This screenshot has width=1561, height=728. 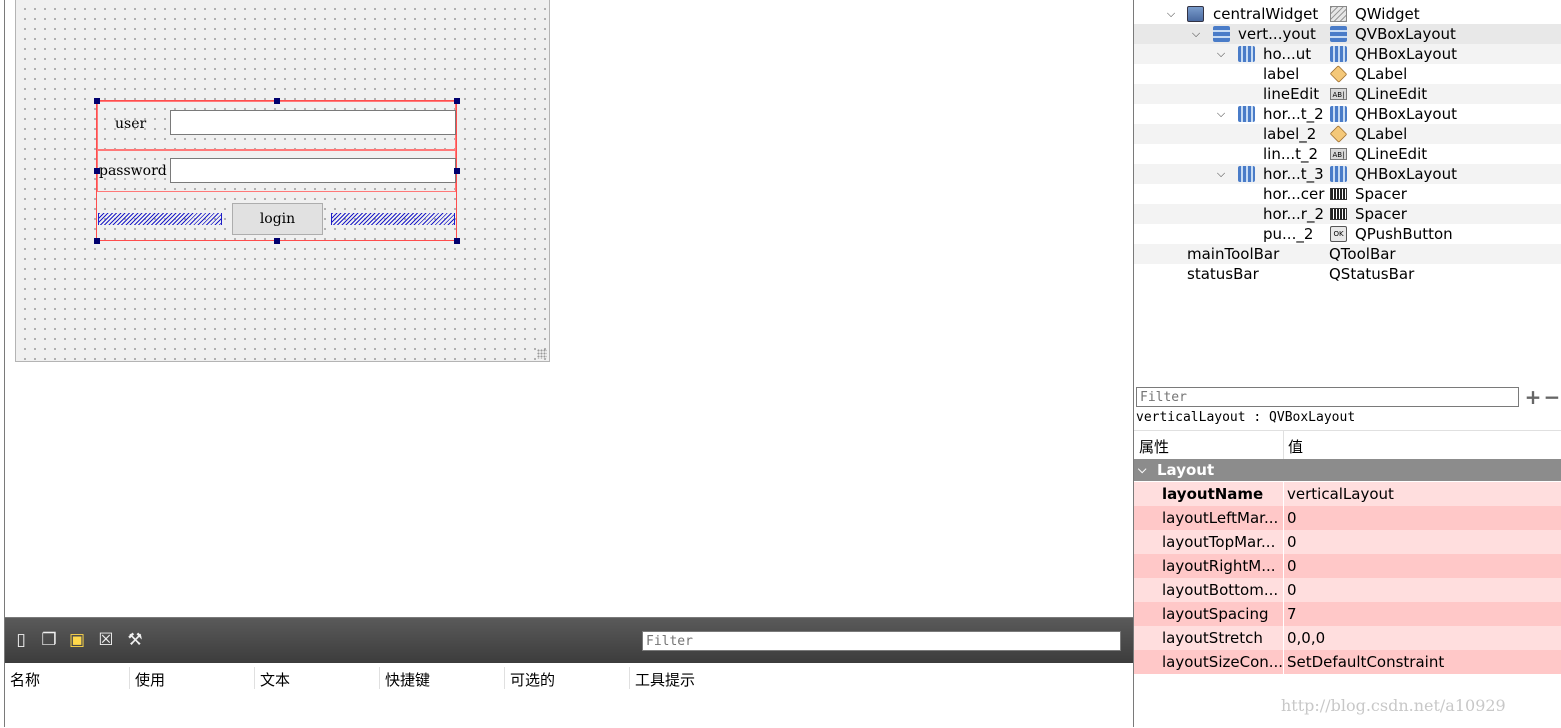 I want to click on tree-row-lineedit2: lin...t_2 AB| QLineEdit, so click(x=1347, y=154).